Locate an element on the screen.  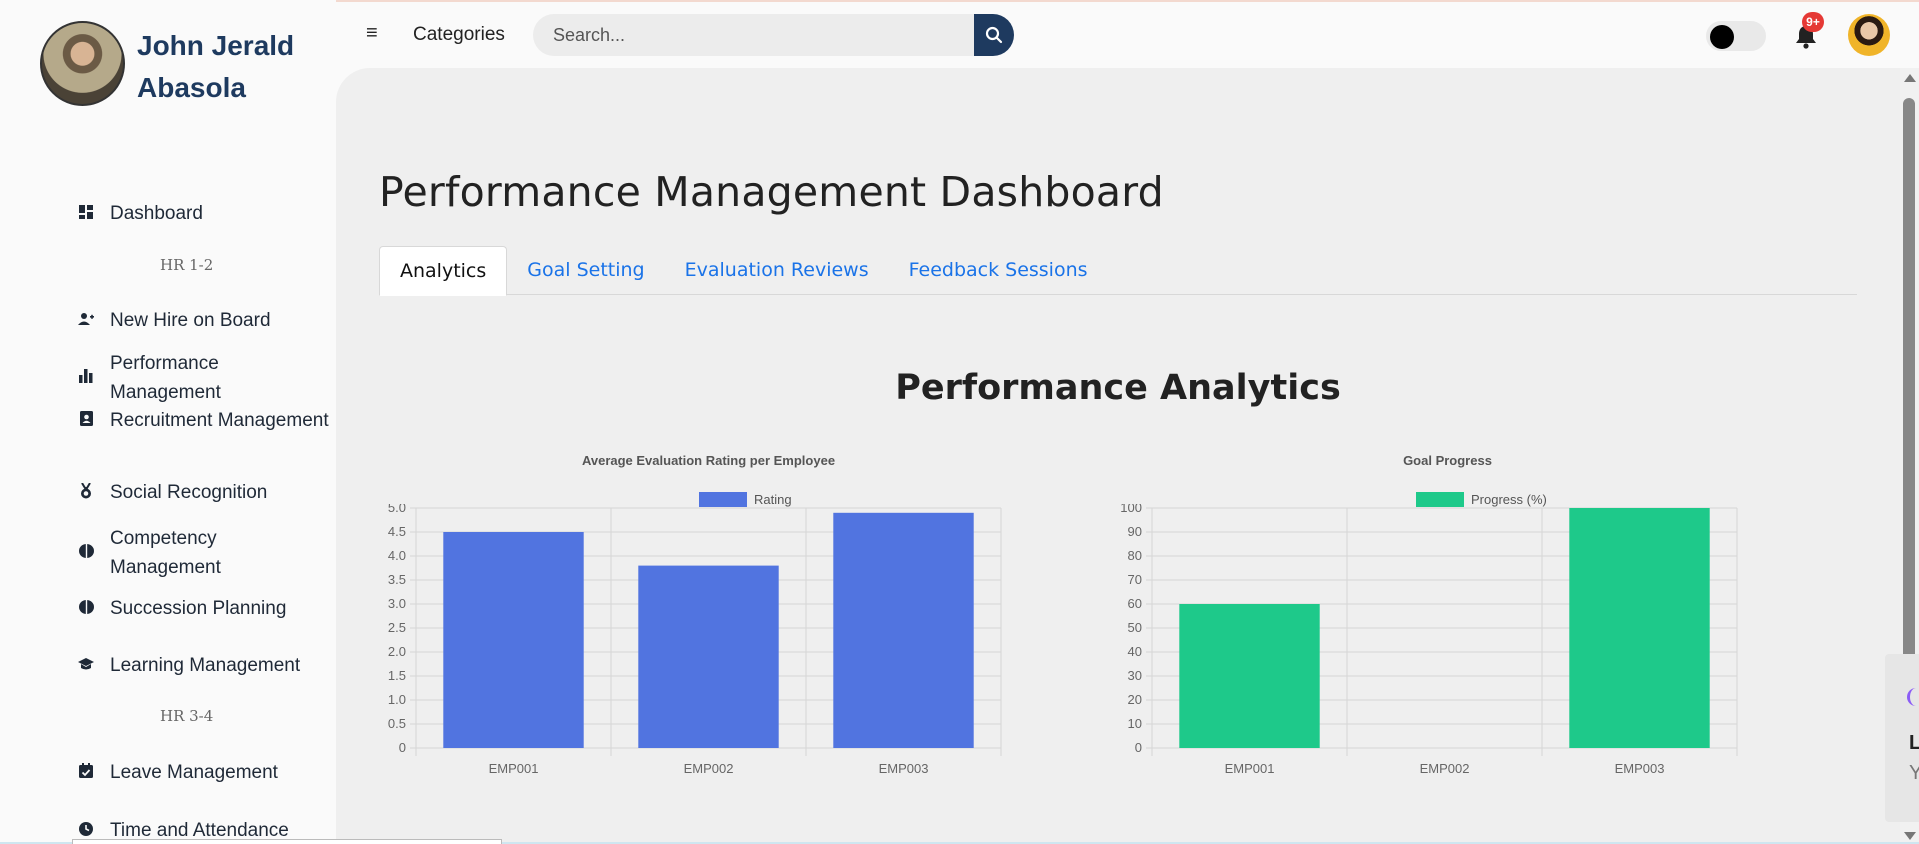
y-tick-label: 4.5 is located at coordinates (397, 531).